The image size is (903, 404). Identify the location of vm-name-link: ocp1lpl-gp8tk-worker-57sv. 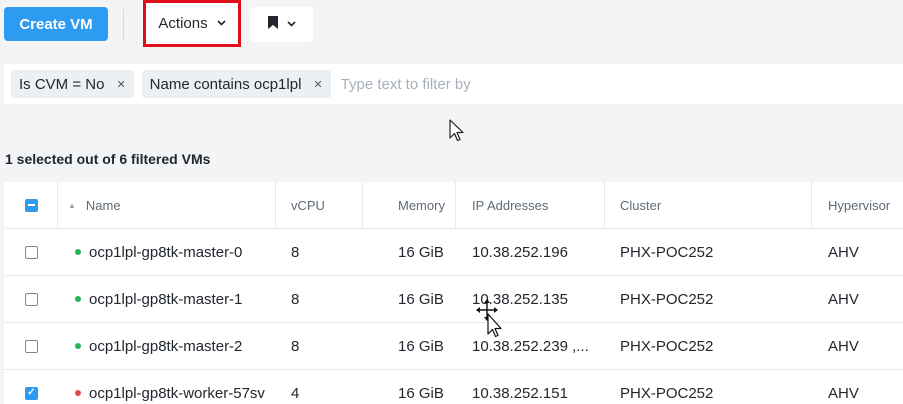
(170, 387).